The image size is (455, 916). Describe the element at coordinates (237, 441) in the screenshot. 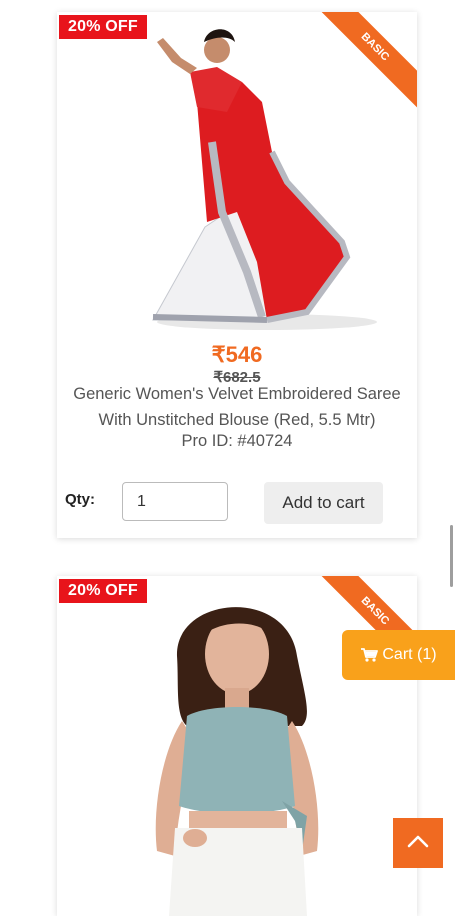

I see `product-id: Pro ID: #40724` at that location.